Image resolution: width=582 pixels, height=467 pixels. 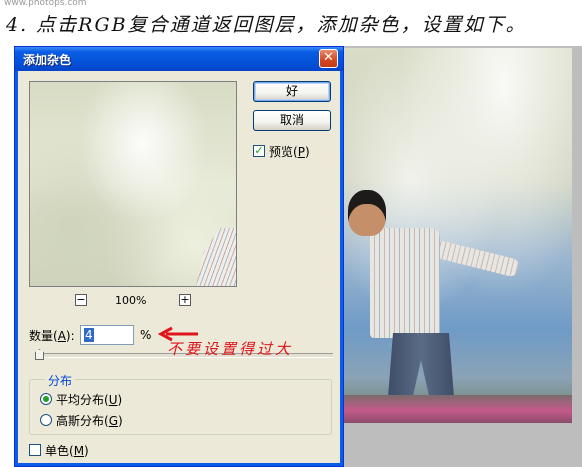 I want to click on close-button: ✕, so click(x=328, y=58).